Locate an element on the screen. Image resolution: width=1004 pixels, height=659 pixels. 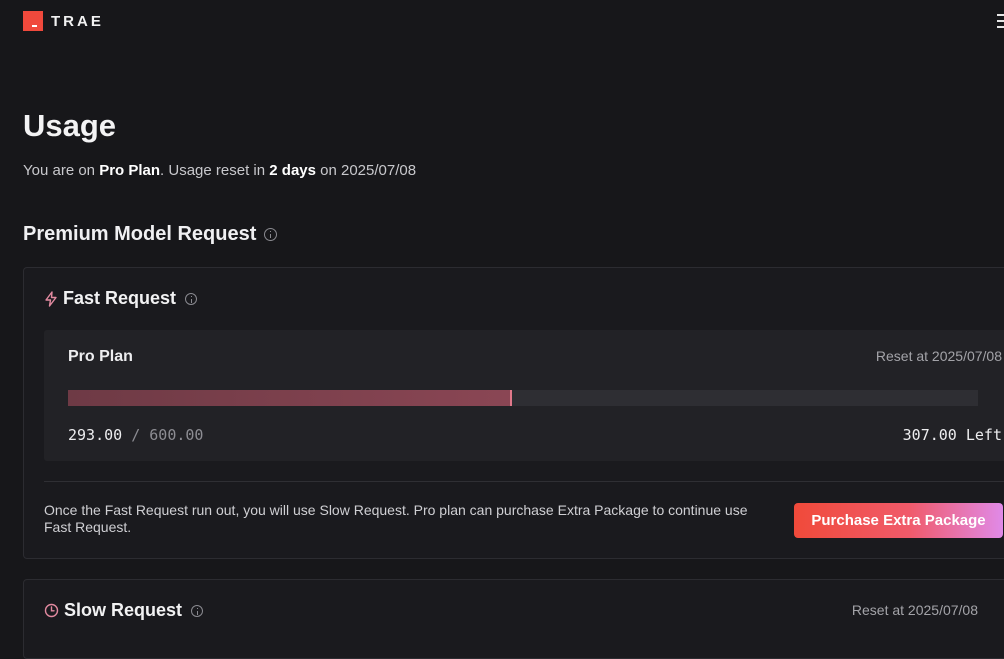
summary-suffix: on 2025/07/08 is located at coordinates (366, 170).